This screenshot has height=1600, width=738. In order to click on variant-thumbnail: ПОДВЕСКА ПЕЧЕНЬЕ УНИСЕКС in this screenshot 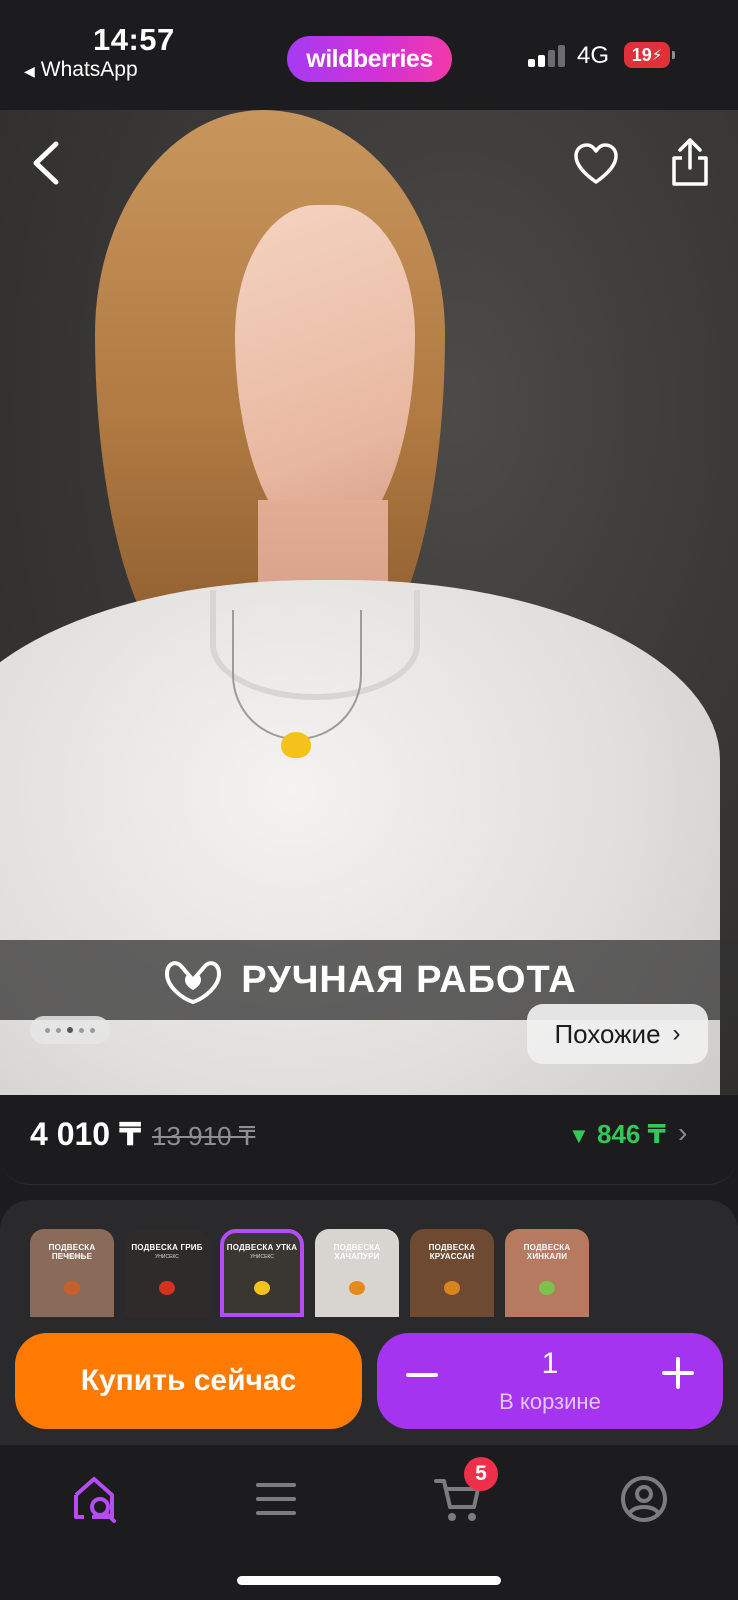, I will do `click(72, 1273)`.